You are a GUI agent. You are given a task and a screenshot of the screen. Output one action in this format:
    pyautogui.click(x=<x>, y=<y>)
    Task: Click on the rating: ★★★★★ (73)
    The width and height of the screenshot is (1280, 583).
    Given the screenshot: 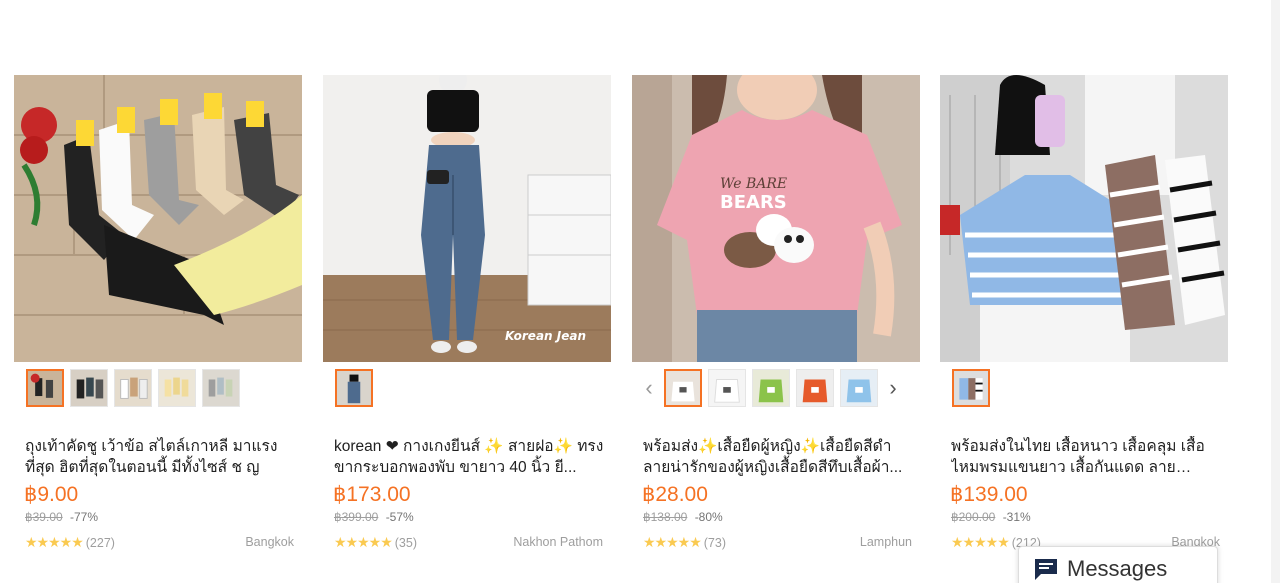 What is the action you would take?
    pyautogui.click(x=684, y=542)
    